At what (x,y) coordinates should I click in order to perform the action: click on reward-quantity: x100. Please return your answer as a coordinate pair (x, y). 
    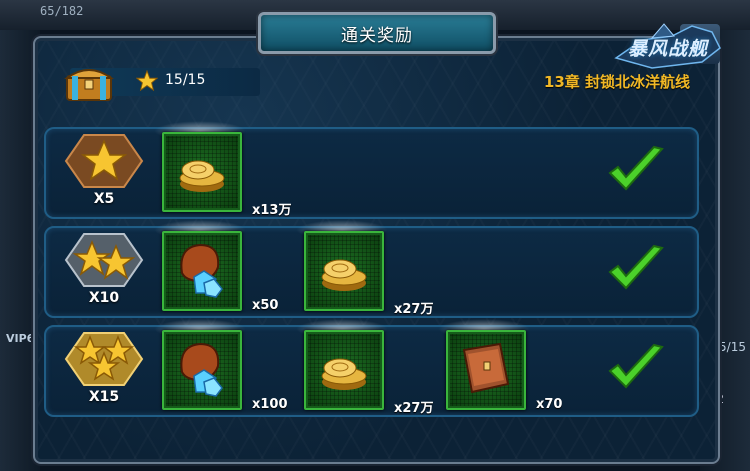
    Looking at the image, I should click on (270, 404).